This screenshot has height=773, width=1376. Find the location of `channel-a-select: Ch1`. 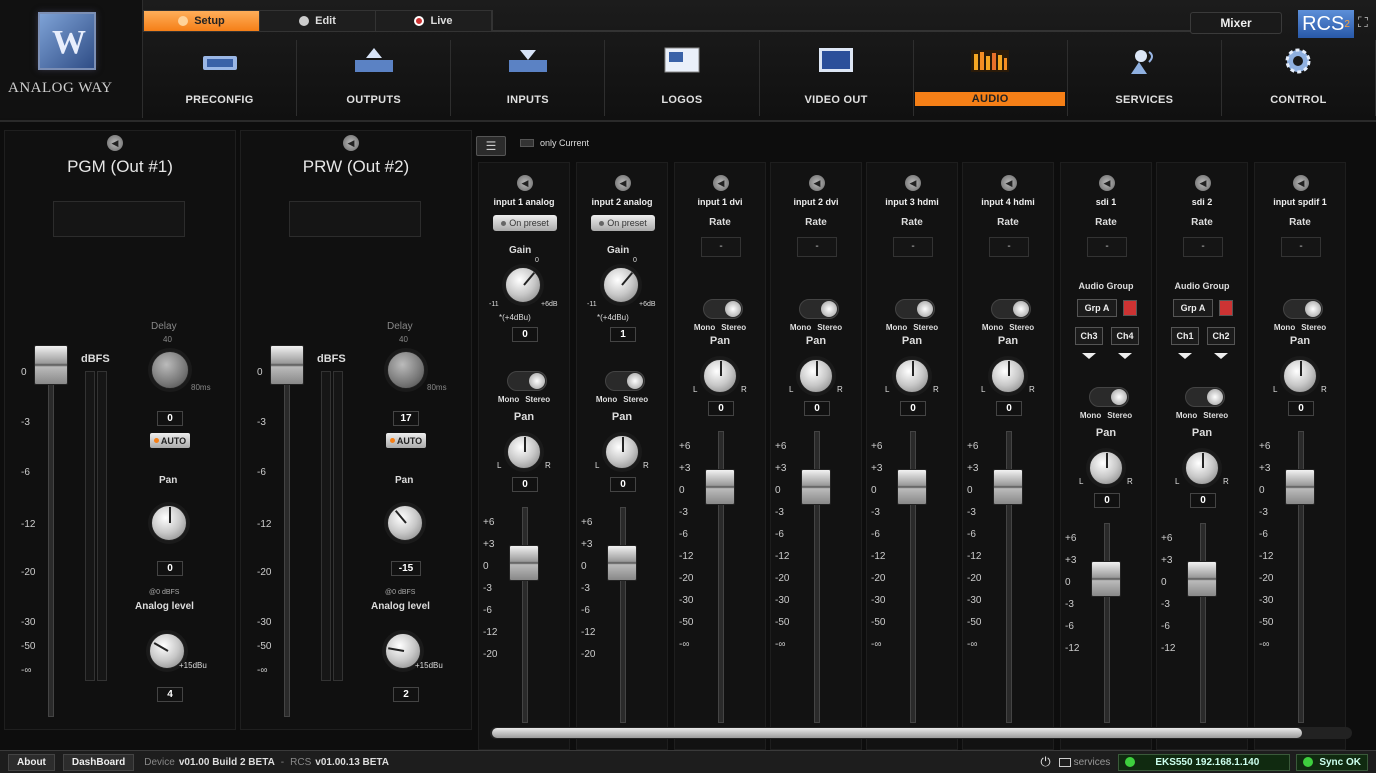

channel-a-select: Ch1 is located at coordinates (1185, 336).